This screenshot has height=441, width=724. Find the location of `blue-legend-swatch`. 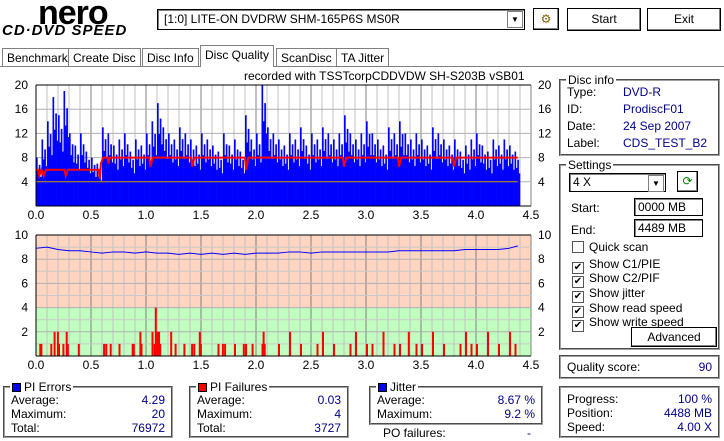

blue-legend-swatch is located at coordinates (382, 387).